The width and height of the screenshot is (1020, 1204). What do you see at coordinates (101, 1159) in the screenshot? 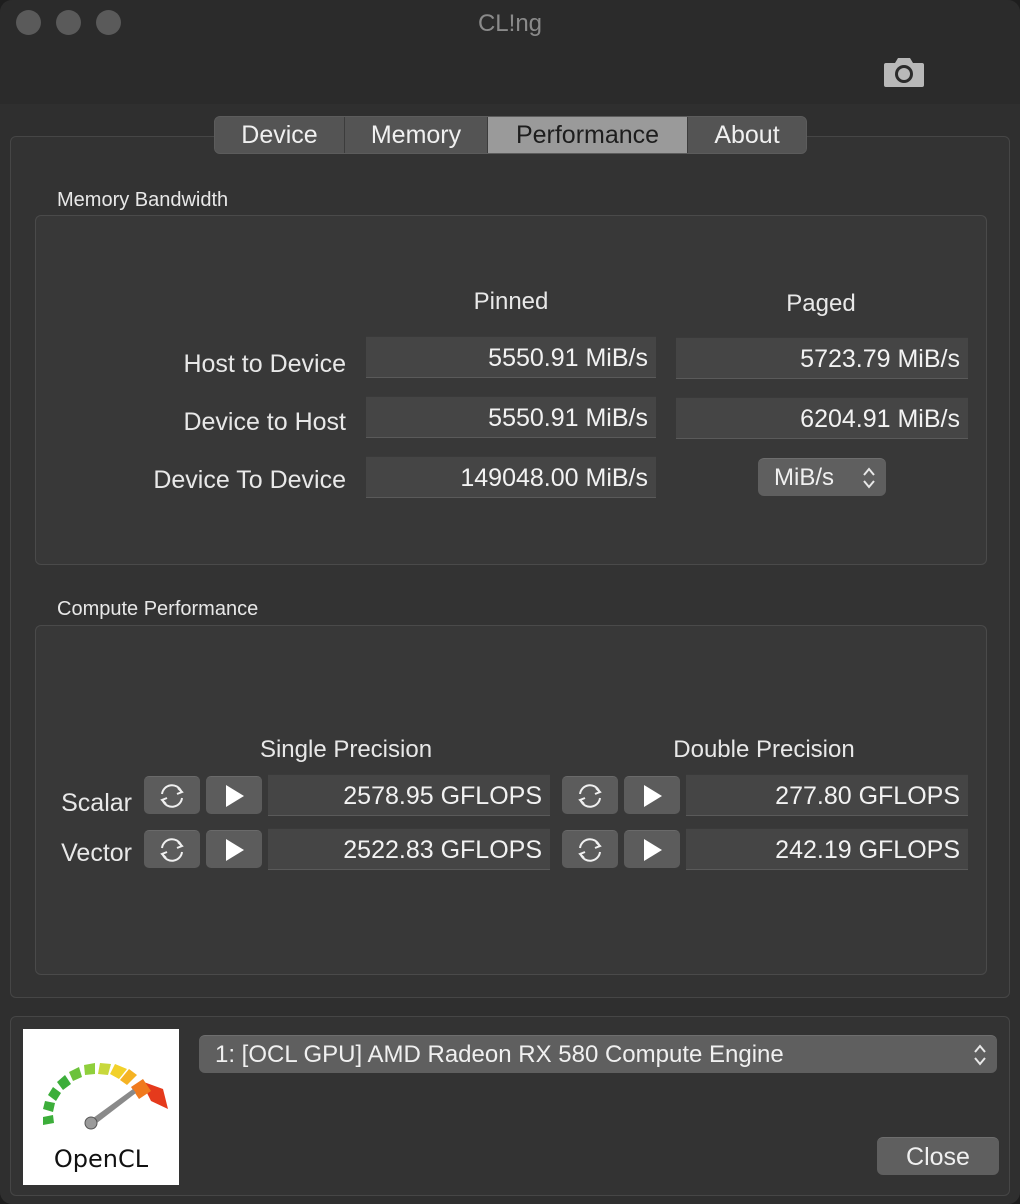
I see `opencl-logo-text: OpenCL` at bounding box center [101, 1159].